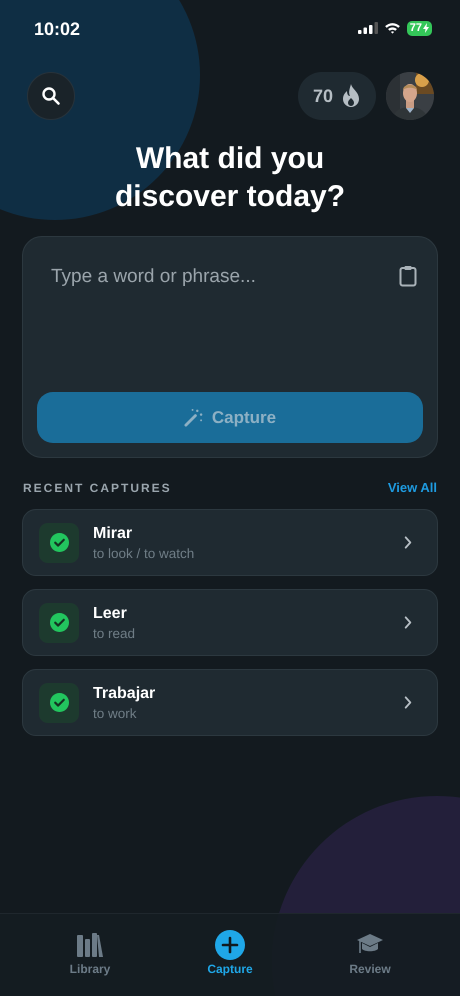  Describe the element at coordinates (57, 29) in the screenshot. I see `clock: 10:02` at that location.